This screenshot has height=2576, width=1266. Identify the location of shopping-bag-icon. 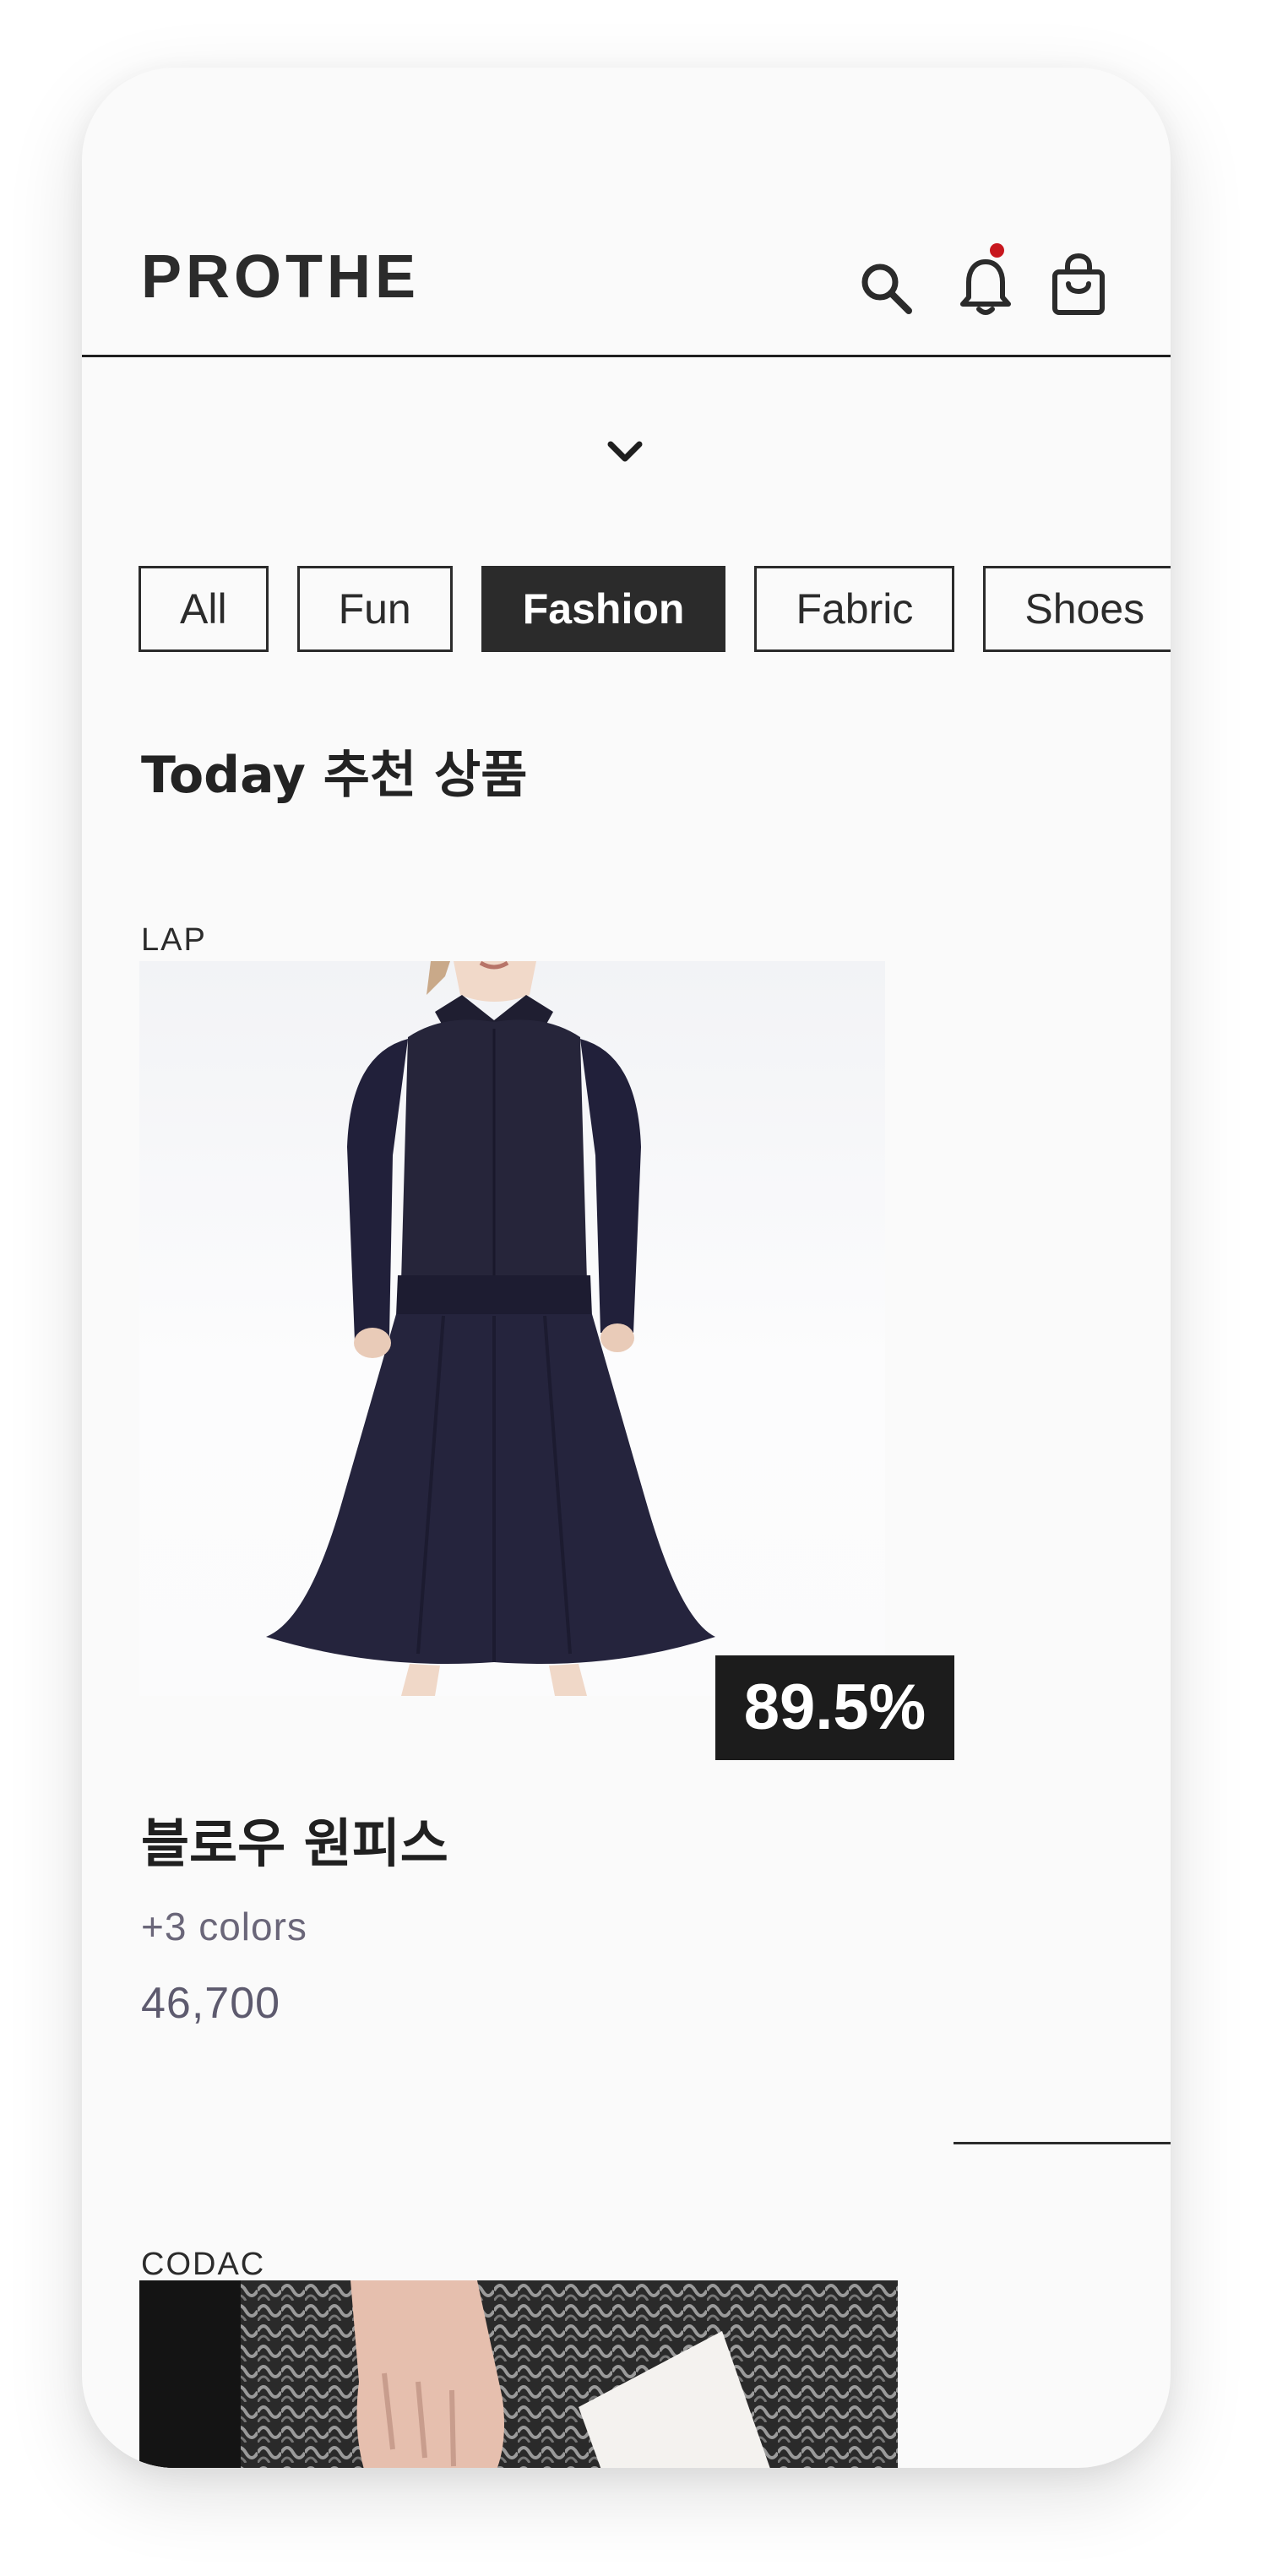
(1078, 285).